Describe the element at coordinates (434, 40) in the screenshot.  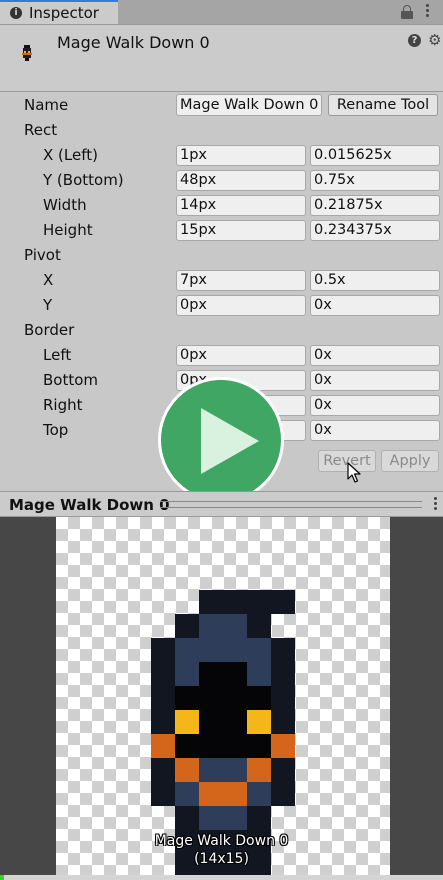
I see `gear-icon: ⚙` at that location.